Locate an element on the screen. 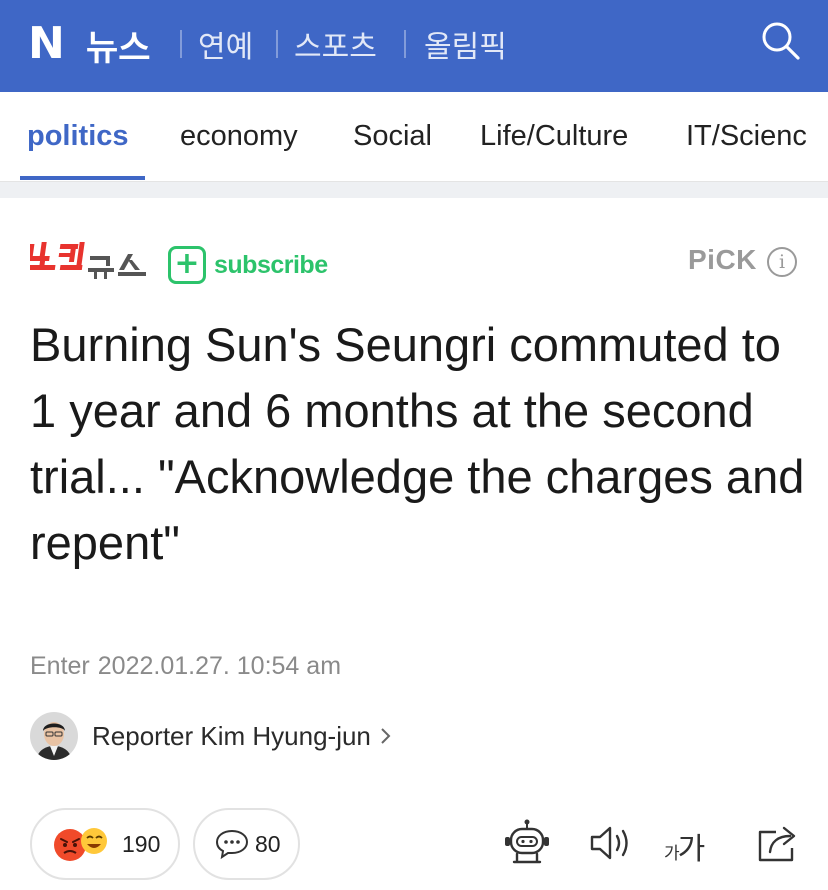 This screenshot has height=890, width=828. comment-icon is located at coordinates (232, 844).